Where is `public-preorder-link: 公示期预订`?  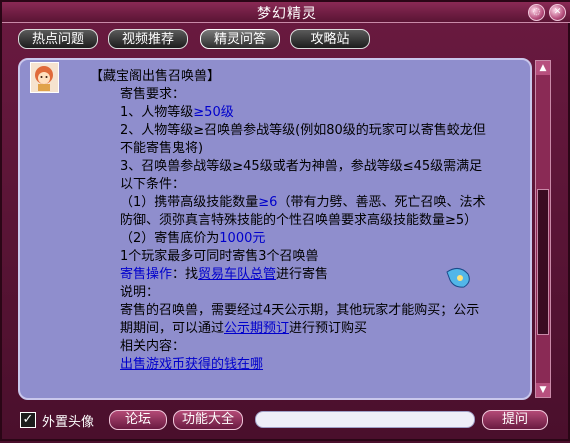 public-preorder-link: 公示期预订 is located at coordinates (256, 328).